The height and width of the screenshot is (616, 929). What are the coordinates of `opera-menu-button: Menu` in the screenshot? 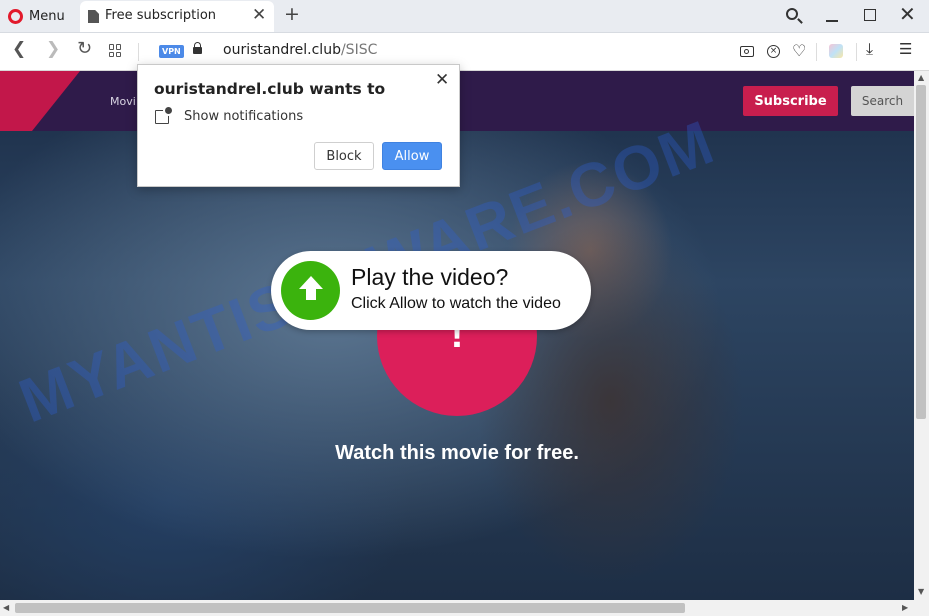 It's located at (36, 16).